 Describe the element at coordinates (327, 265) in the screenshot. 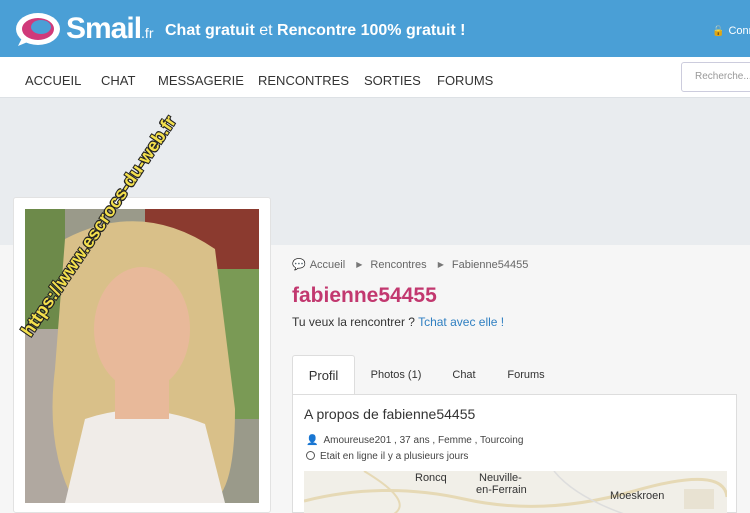

I see `breadcrumb-accueil: Accueil` at that location.